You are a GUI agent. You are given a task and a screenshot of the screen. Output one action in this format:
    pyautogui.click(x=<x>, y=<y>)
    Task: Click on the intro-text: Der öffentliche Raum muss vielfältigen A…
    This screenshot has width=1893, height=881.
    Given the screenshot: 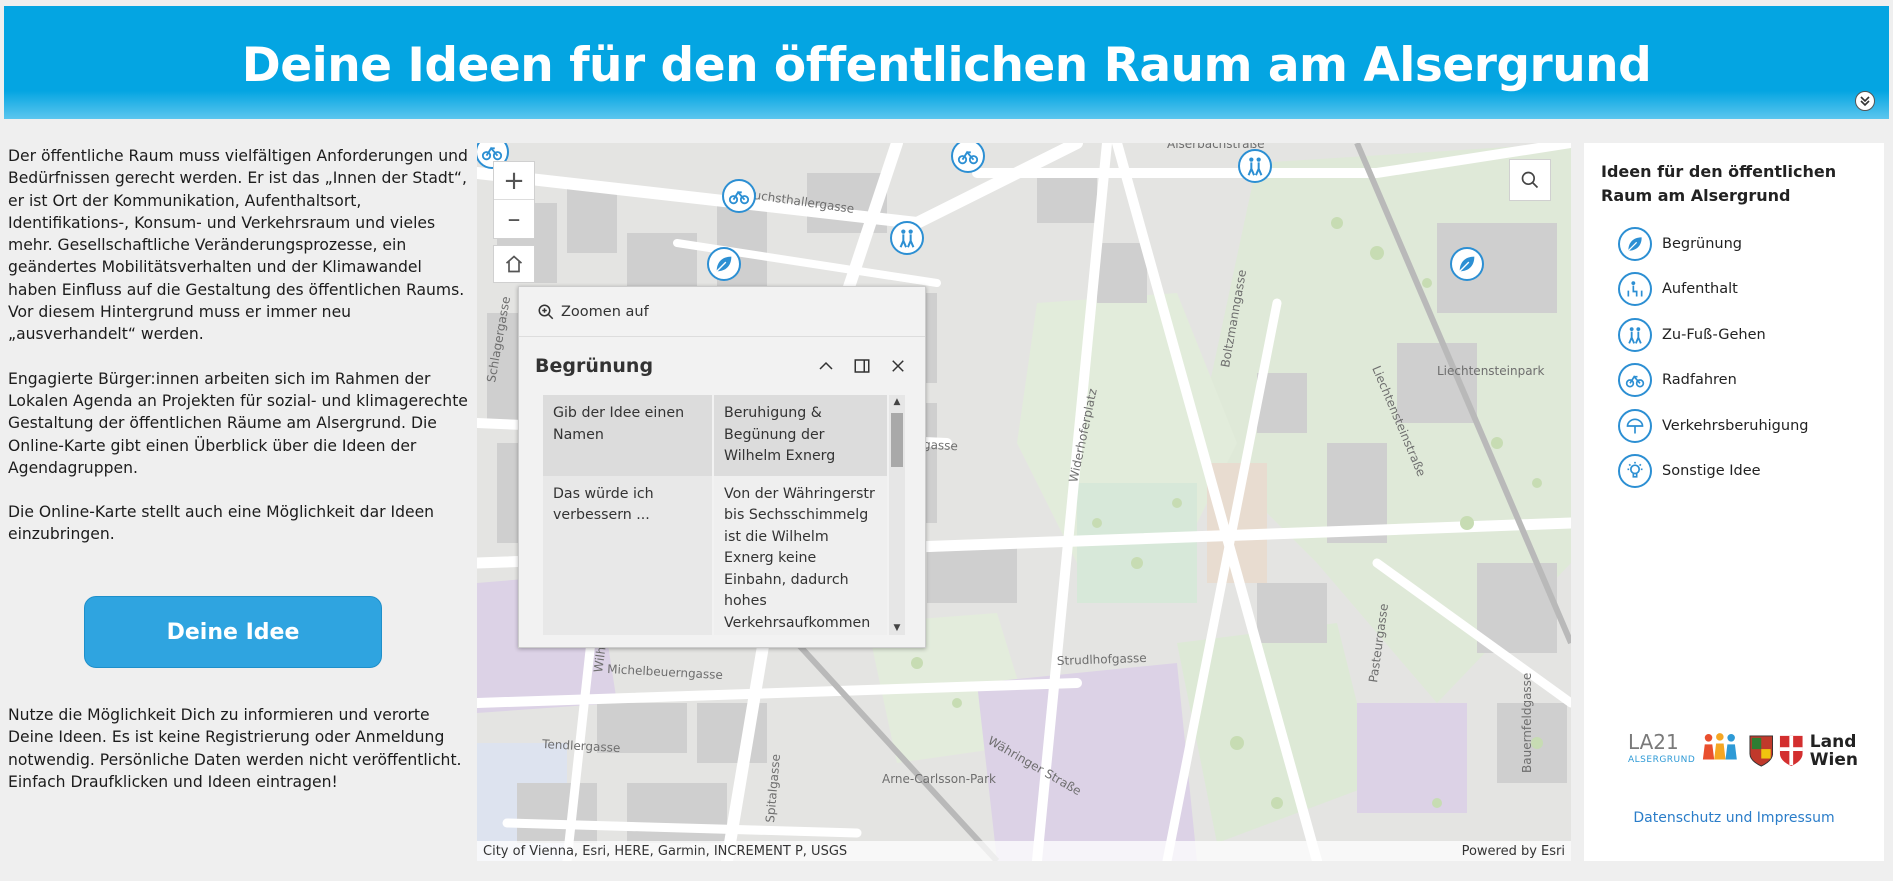 What is the action you would take?
    pyautogui.click(x=238, y=356)
    